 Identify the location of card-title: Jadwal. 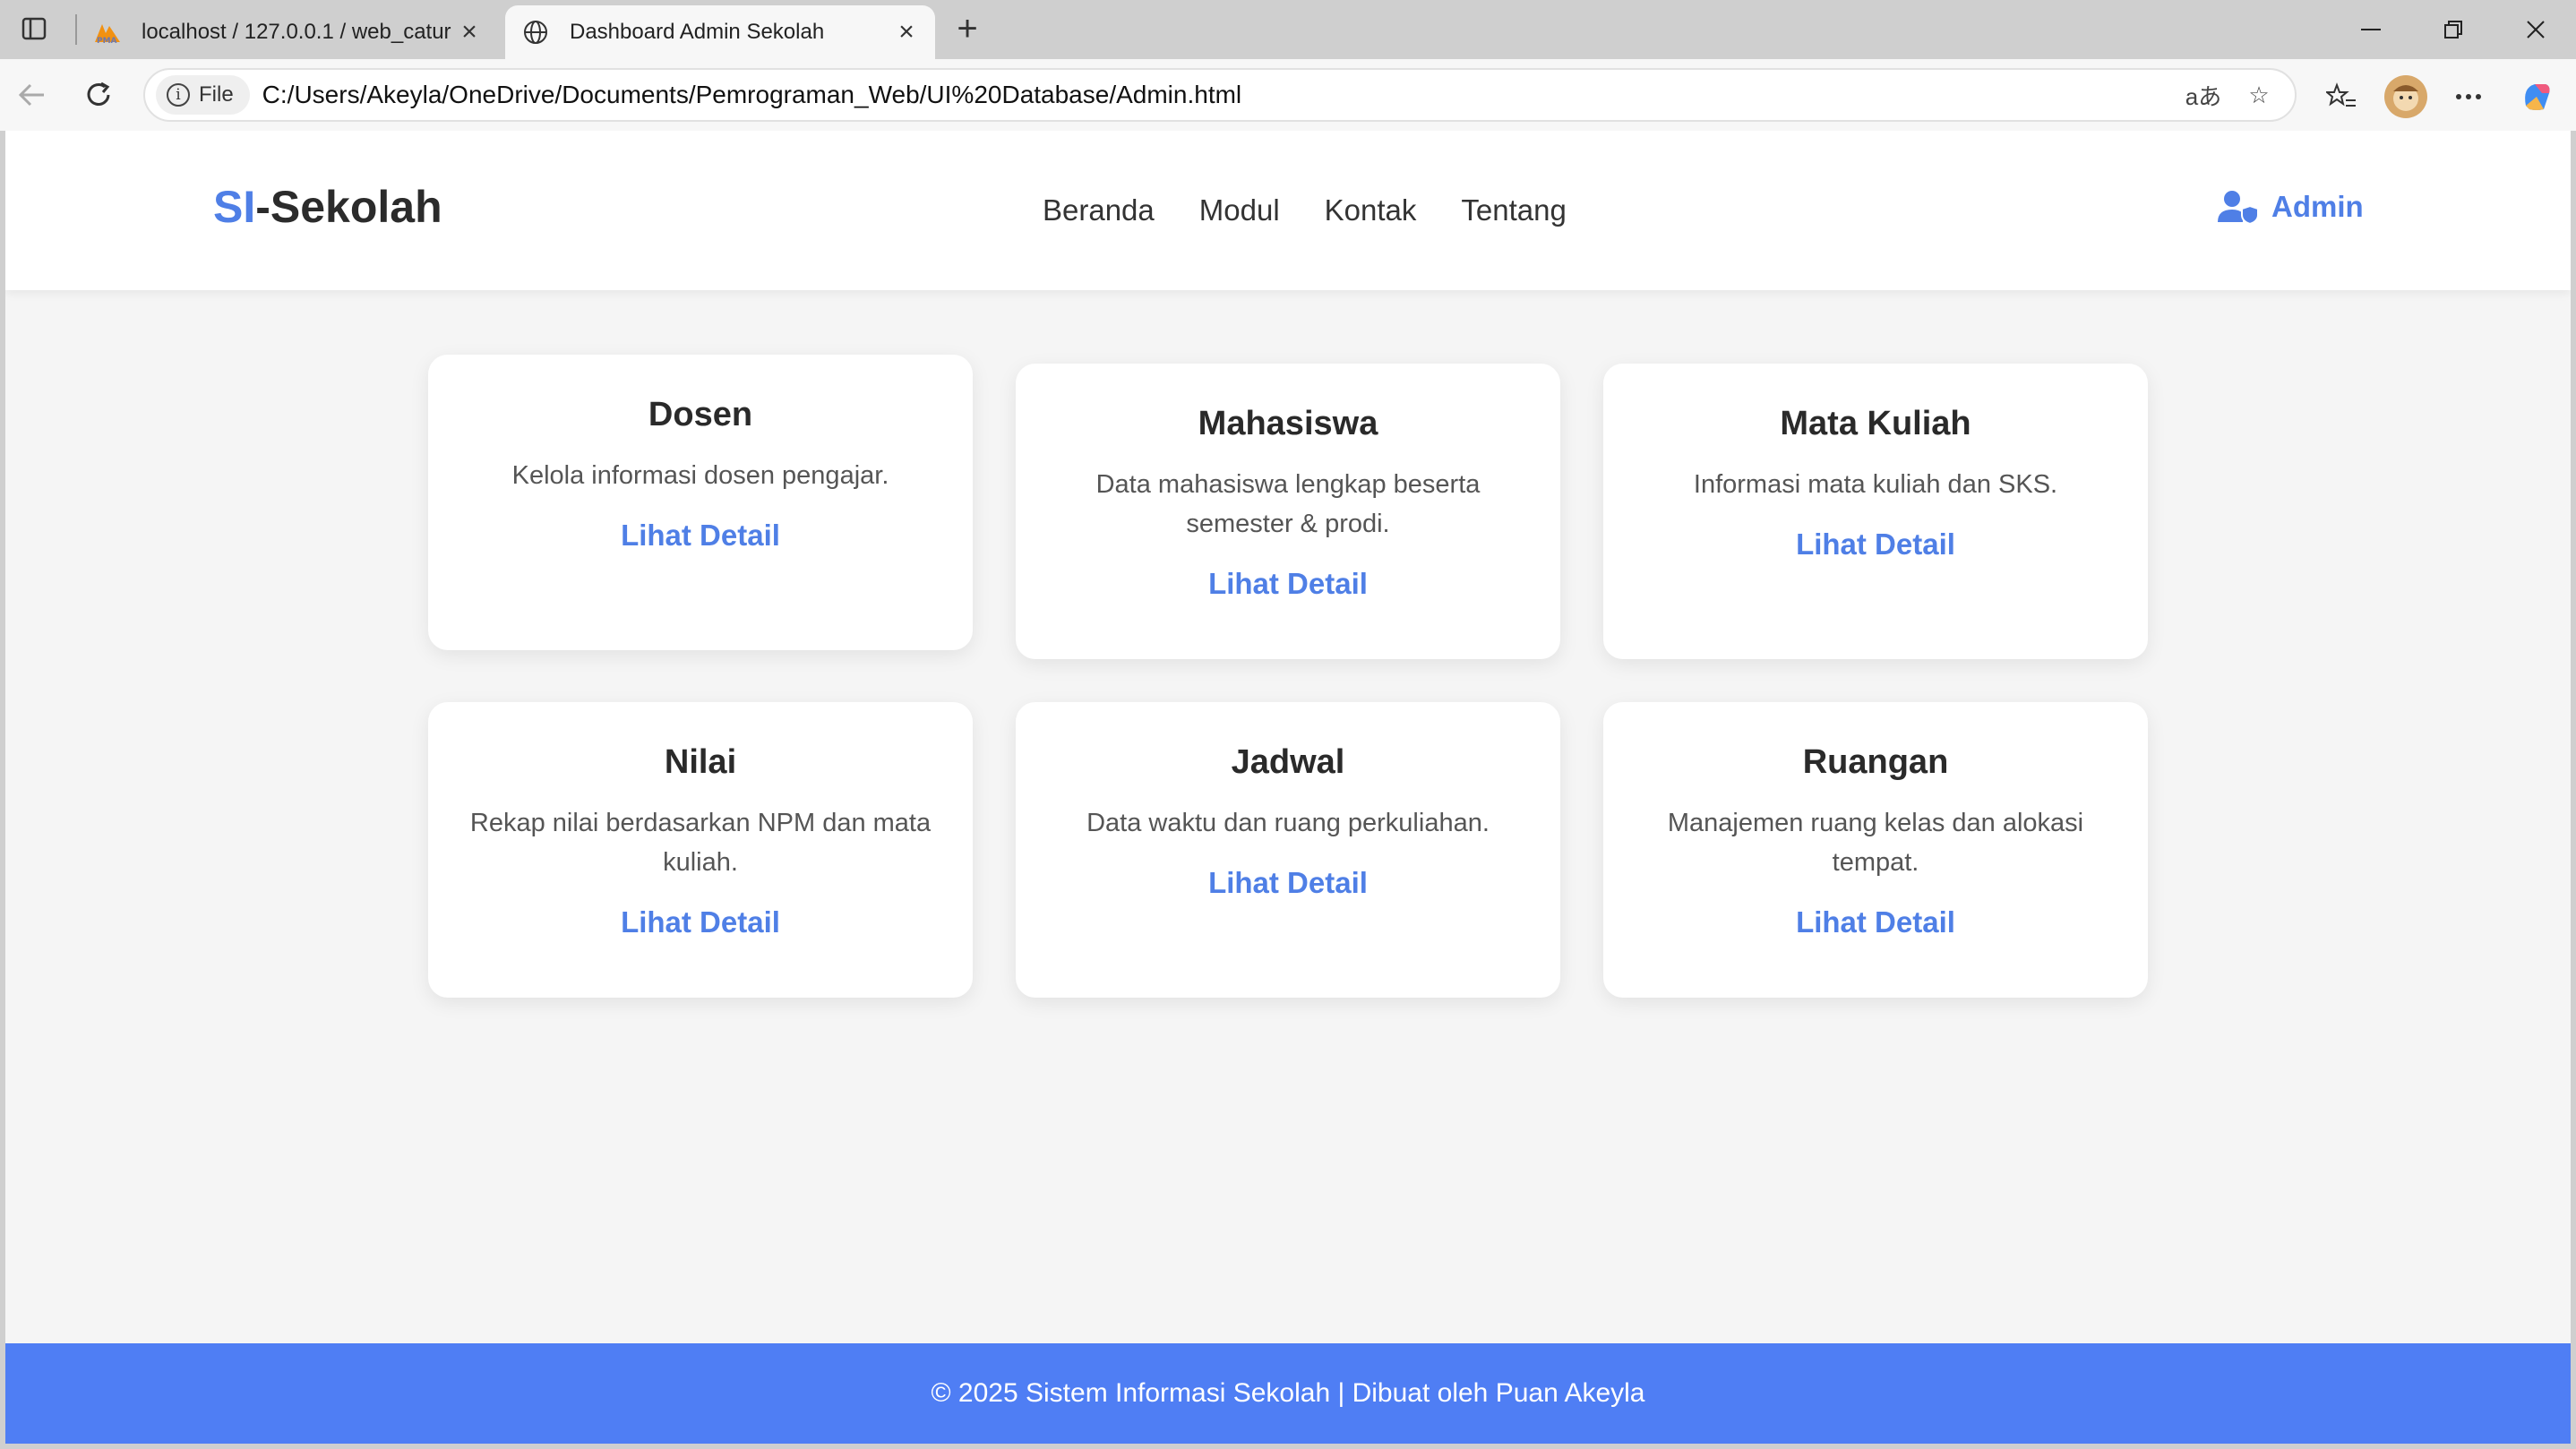
(1288, 762).